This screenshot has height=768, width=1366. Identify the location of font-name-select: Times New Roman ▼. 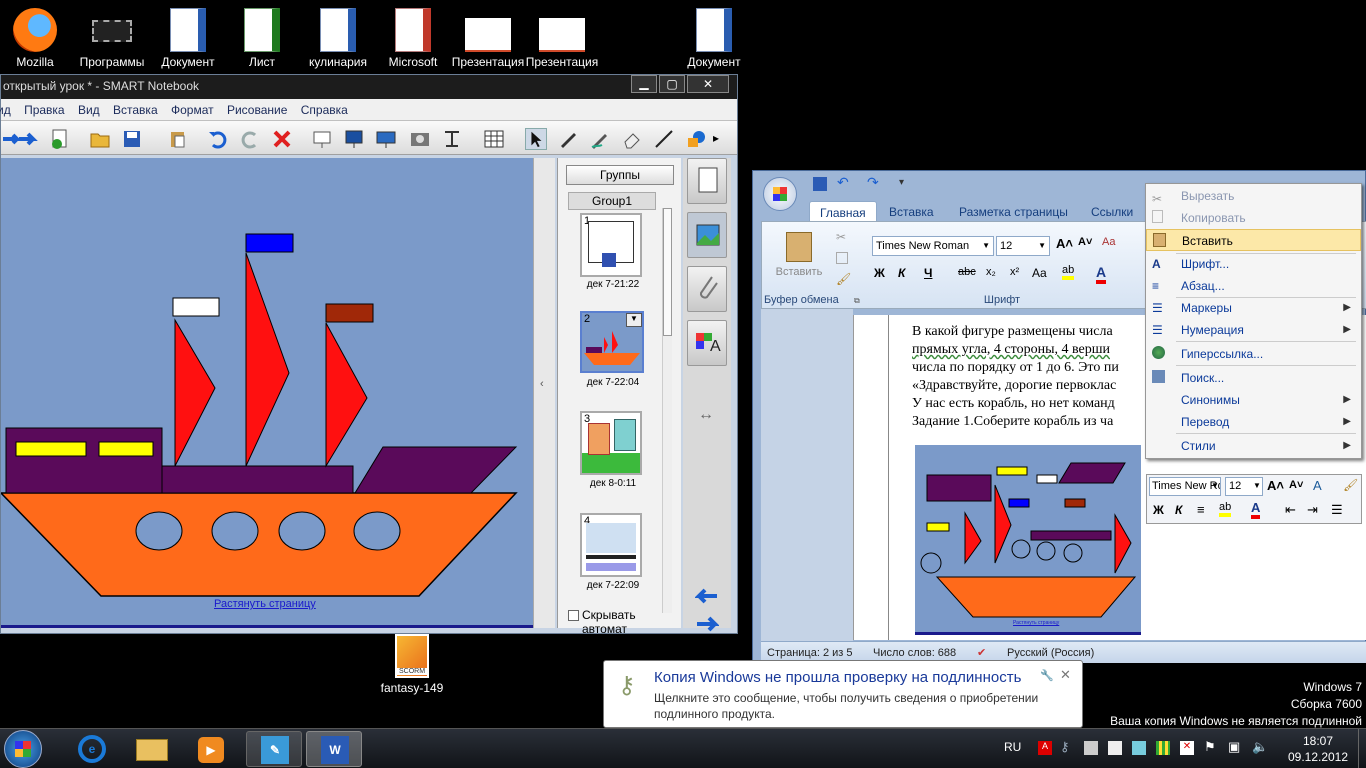
(933, 246).